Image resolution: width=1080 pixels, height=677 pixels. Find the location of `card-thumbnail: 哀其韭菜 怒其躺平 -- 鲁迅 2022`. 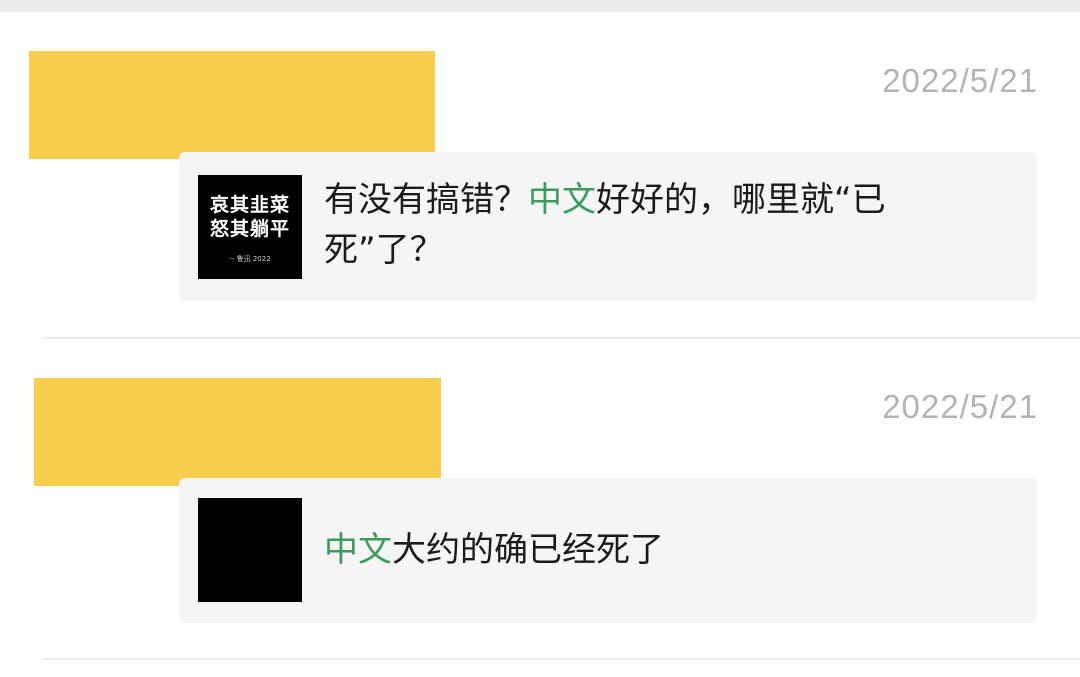

card-thumbnail: 哀其韭菜 怒其躺平 -- 鲁迅 2022 is located at coordinates (250, 227).